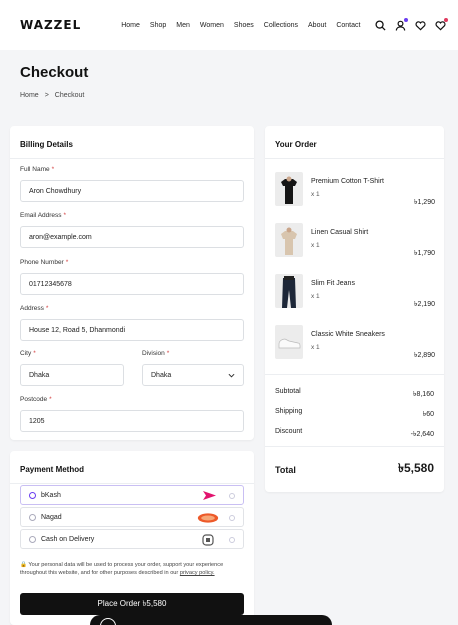  Describe the element at coordinates (183, 25) in the screenshot. I see `nav-men: Men` at that location.